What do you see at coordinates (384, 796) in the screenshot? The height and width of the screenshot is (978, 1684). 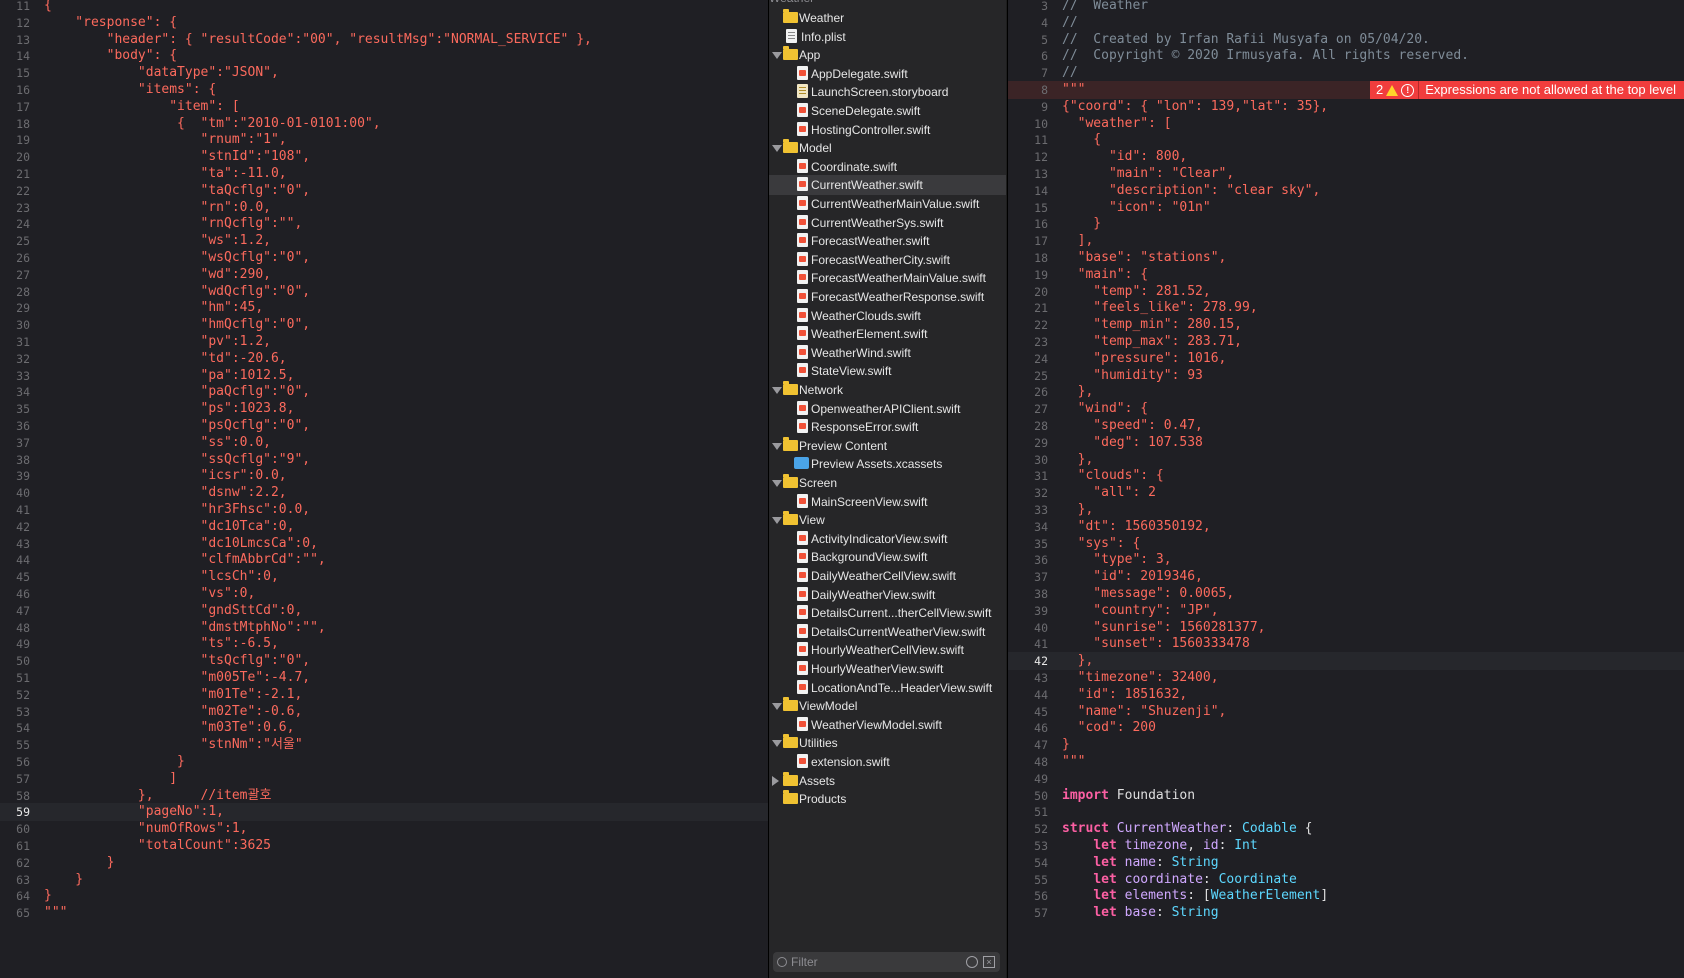 I see `code-line: 58 }, //item괄호` at bounding box center [384, 796].